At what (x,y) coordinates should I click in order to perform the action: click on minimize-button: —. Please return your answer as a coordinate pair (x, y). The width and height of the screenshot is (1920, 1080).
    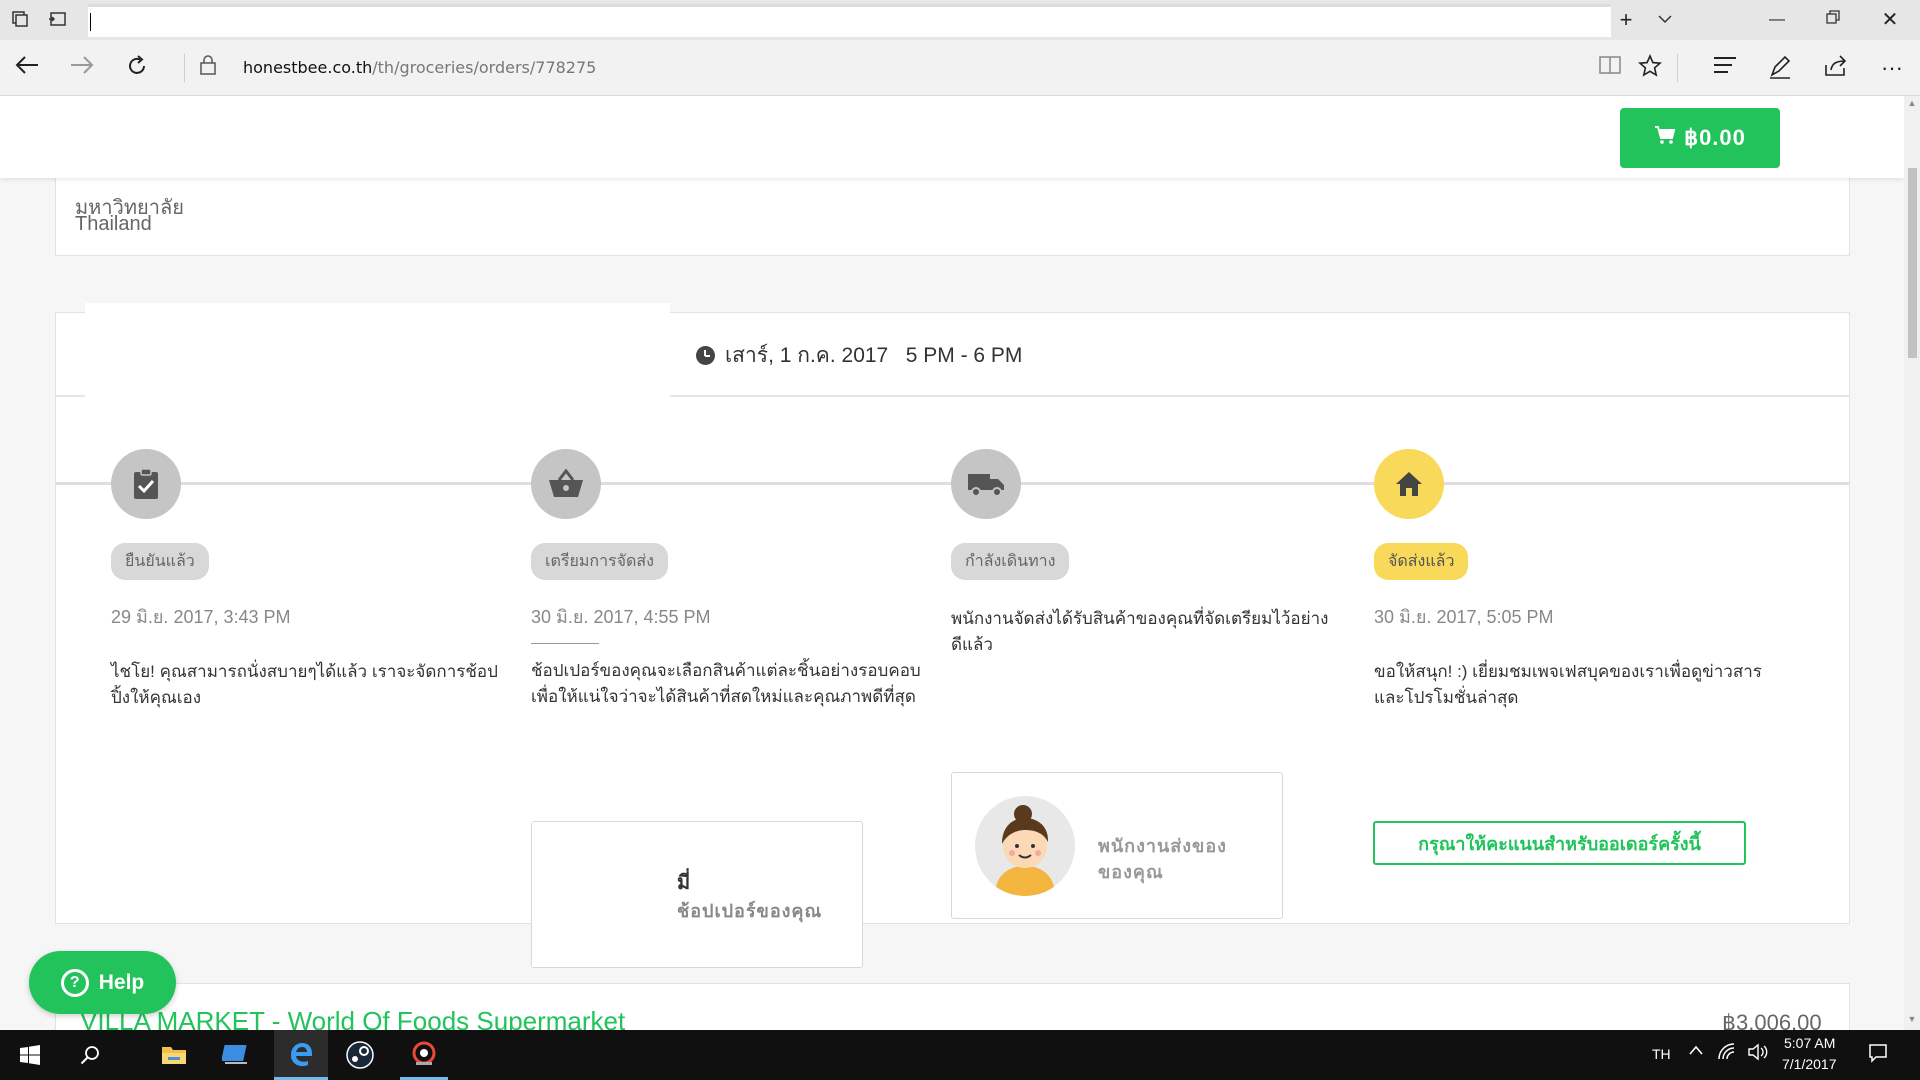
    Looking at the image, I should click on (1777, 20).